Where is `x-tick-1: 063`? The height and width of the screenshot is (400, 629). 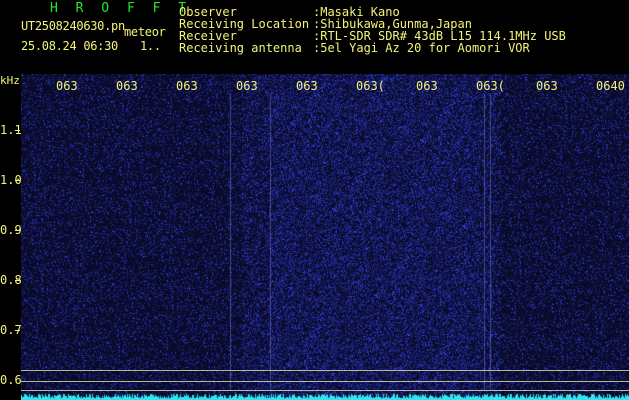
x-tick-1: 063 is located at coordinates (127, 86).